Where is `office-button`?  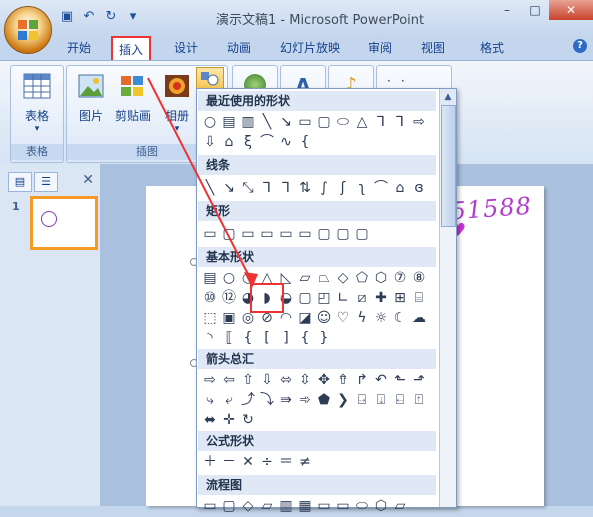
office-button is located at coordinates (28, 30).